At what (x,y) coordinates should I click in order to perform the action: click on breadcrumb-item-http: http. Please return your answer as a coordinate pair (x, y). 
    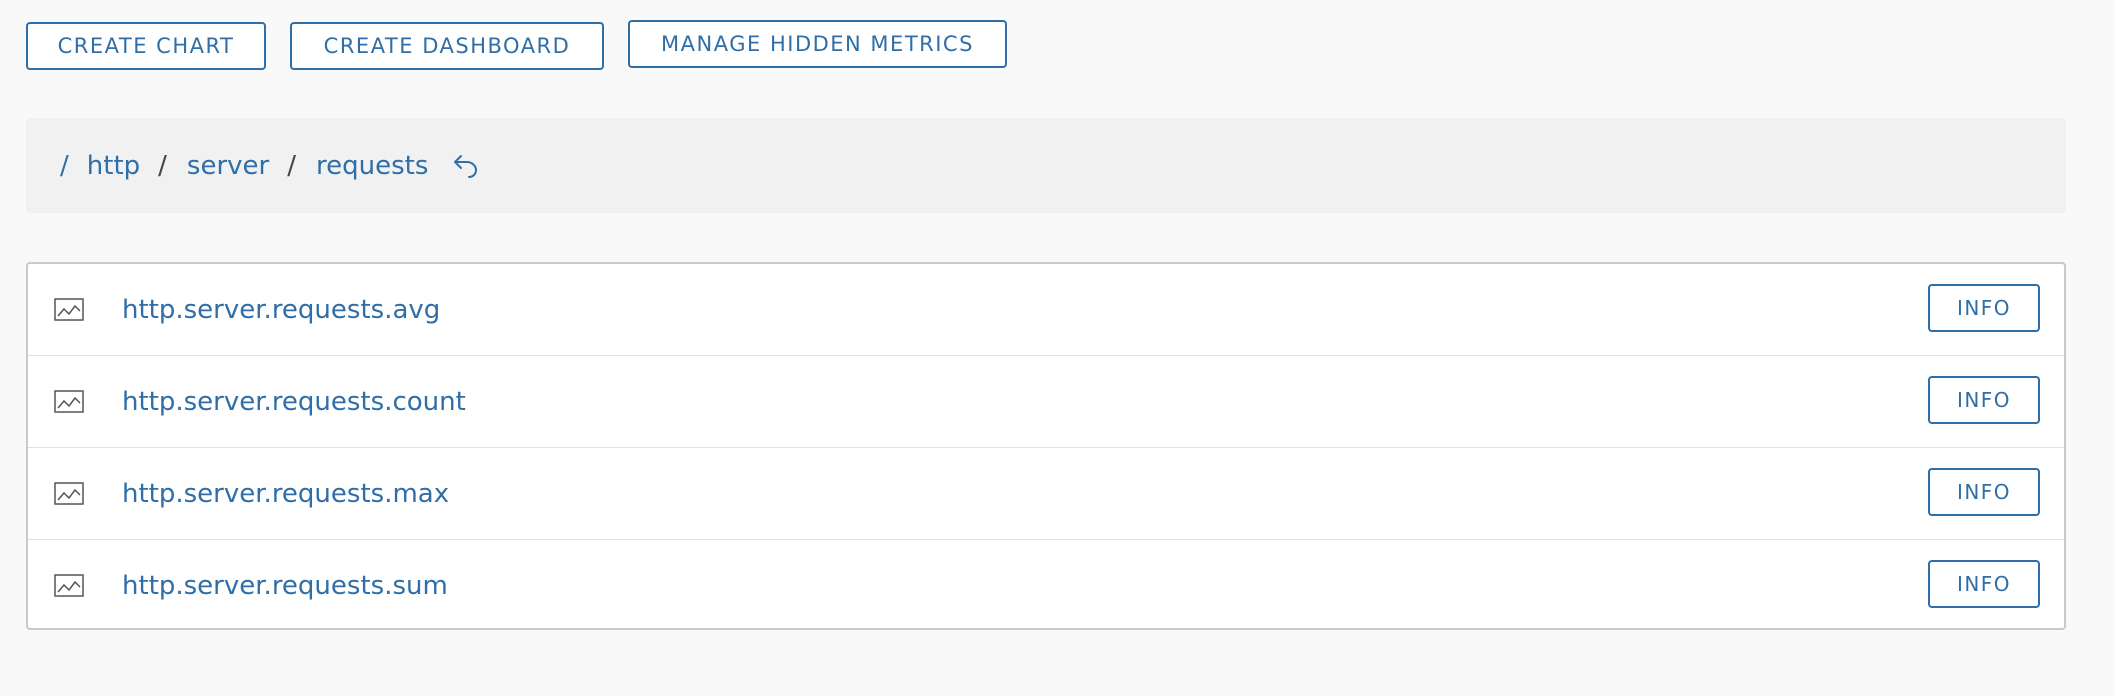
    Looking at the image, I should click on (113, 166).